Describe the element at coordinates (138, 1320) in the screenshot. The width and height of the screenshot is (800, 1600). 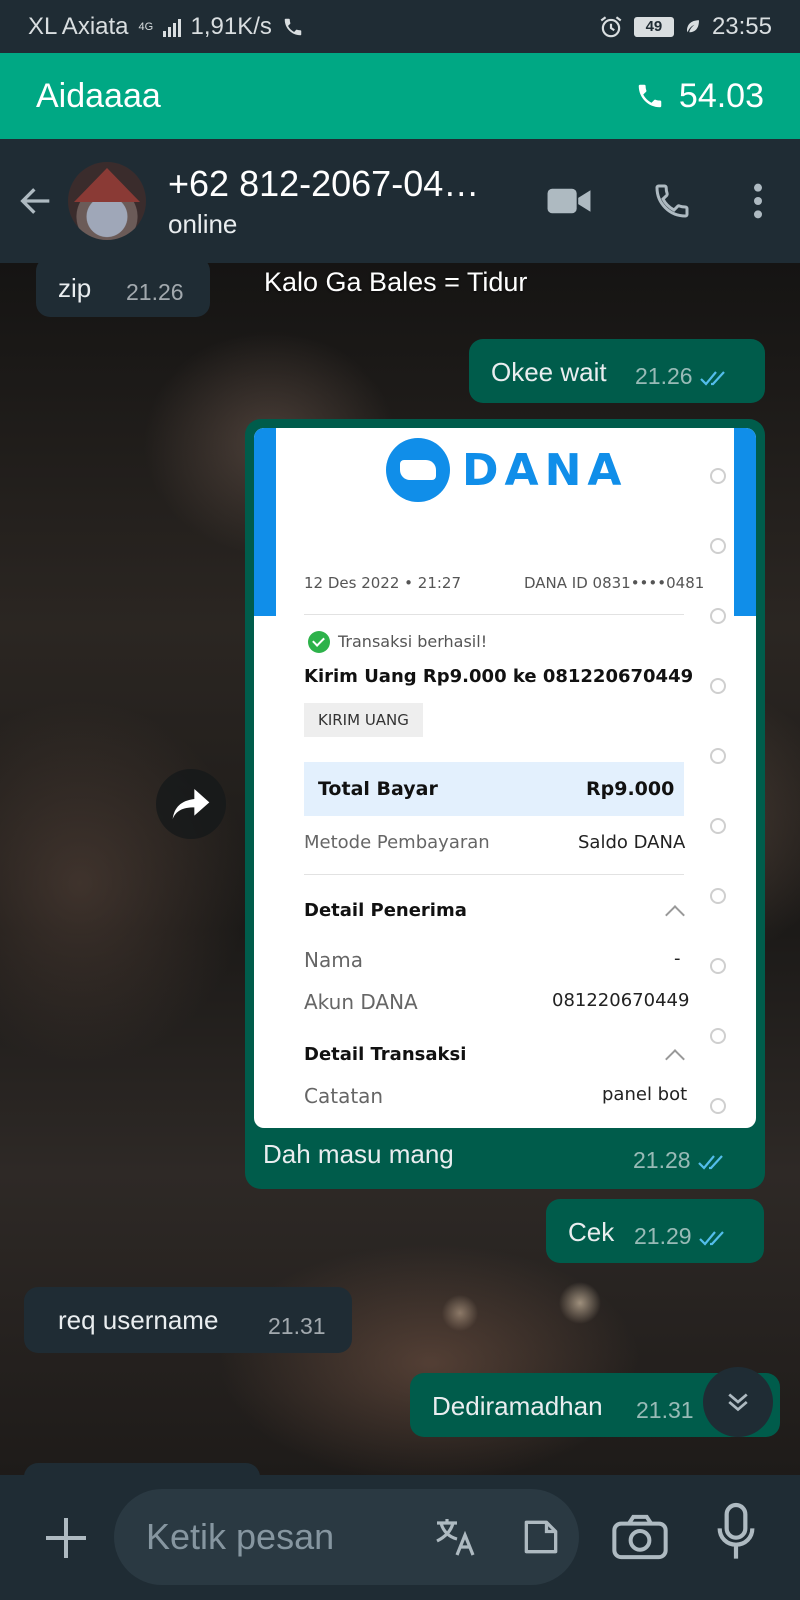
I see `message-text: req username` at that location.